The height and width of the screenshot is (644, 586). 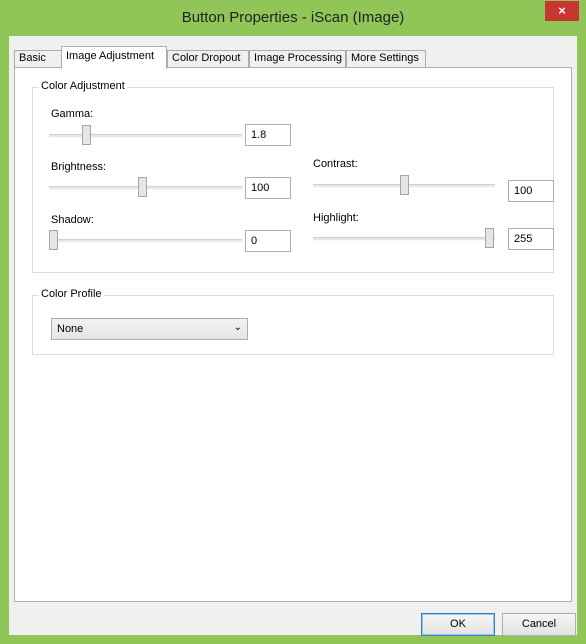 I want to click on gamma-input: 1.8, so click(x=268, y=135).